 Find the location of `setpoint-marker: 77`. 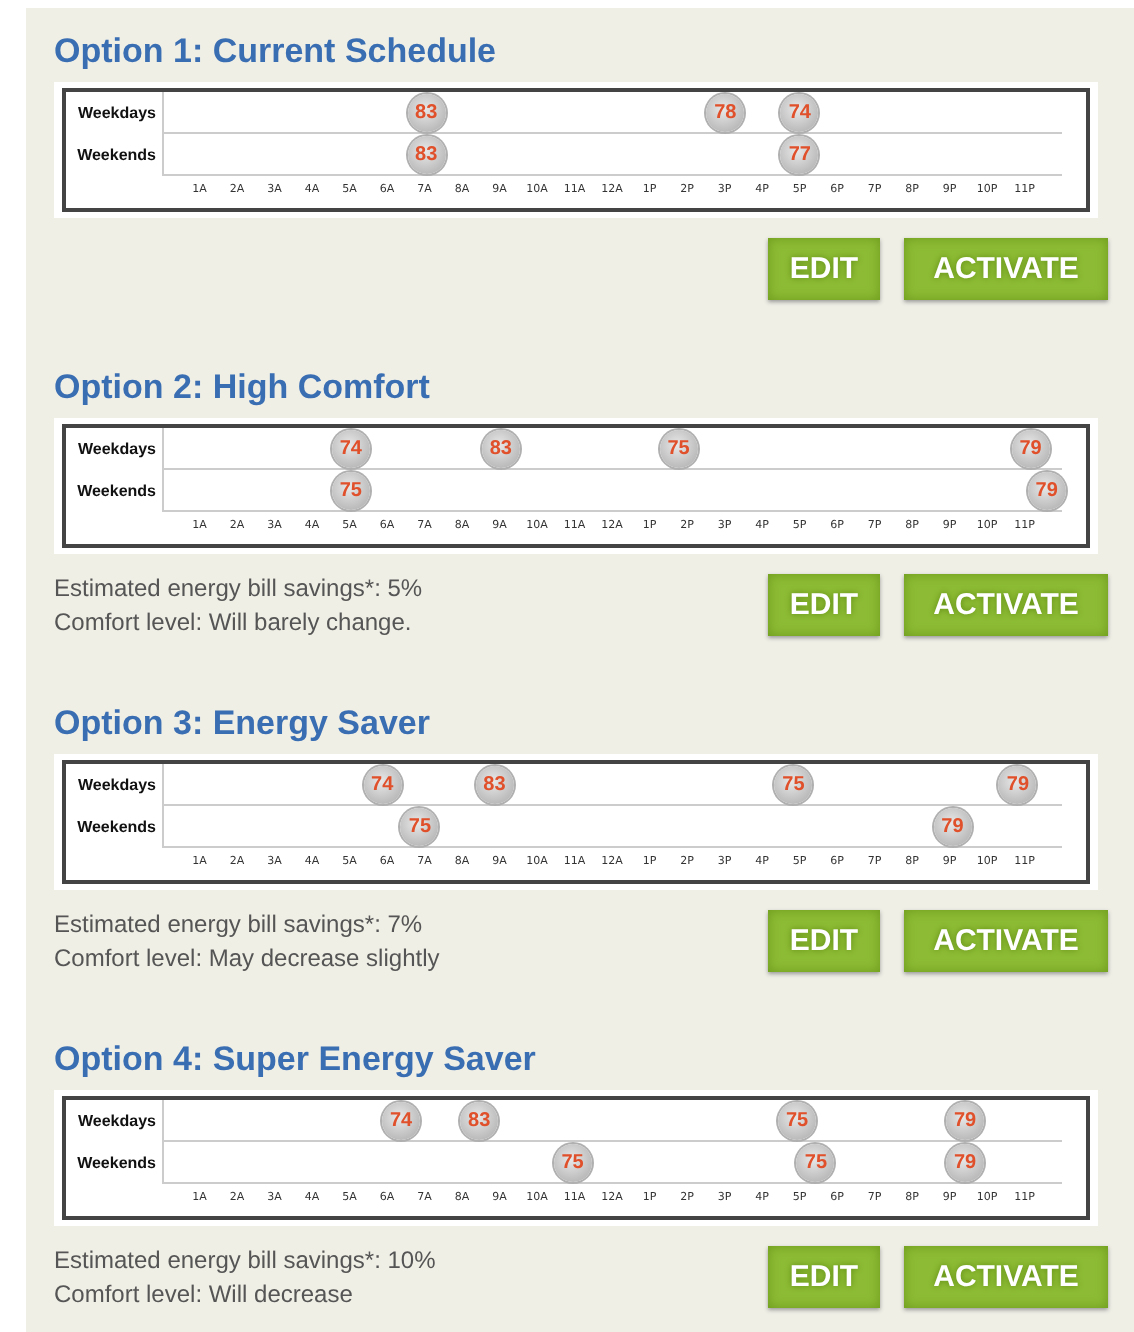

setpoint-marker: 77 is located at coordinates (799, 155).